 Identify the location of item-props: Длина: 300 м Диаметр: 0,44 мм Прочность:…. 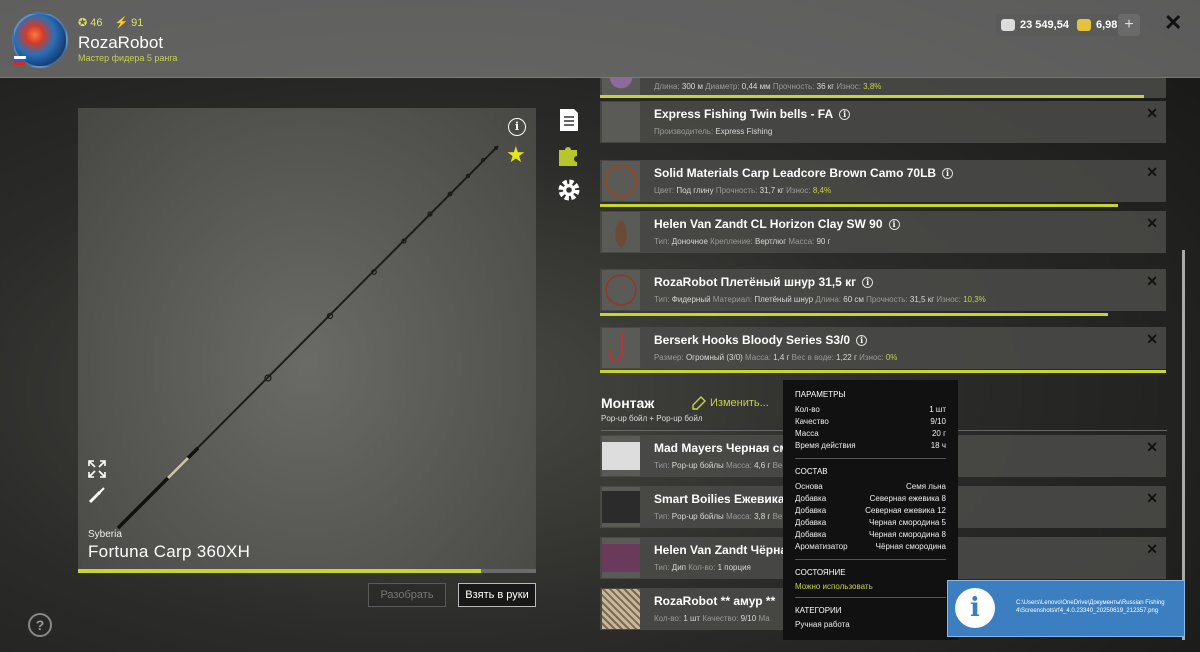
(767, 86).